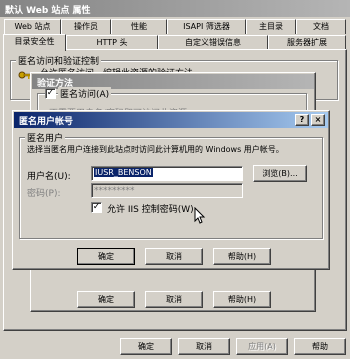  Describe the element at coordinates (123, 172) in the screenshot. I see `username-value: IUSR_BENSON` at that location.